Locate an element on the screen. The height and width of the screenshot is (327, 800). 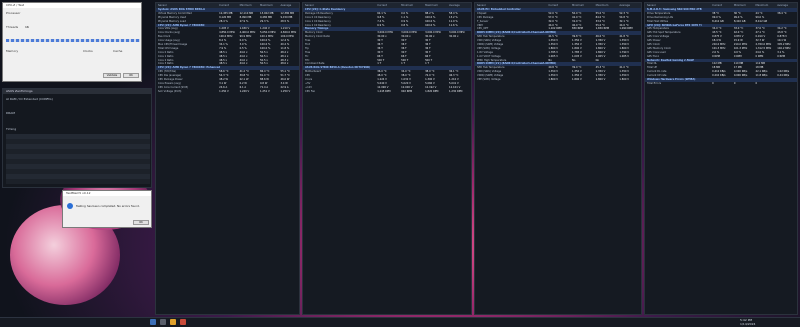
threads-value: 16 is located at coordinates (27, 27).